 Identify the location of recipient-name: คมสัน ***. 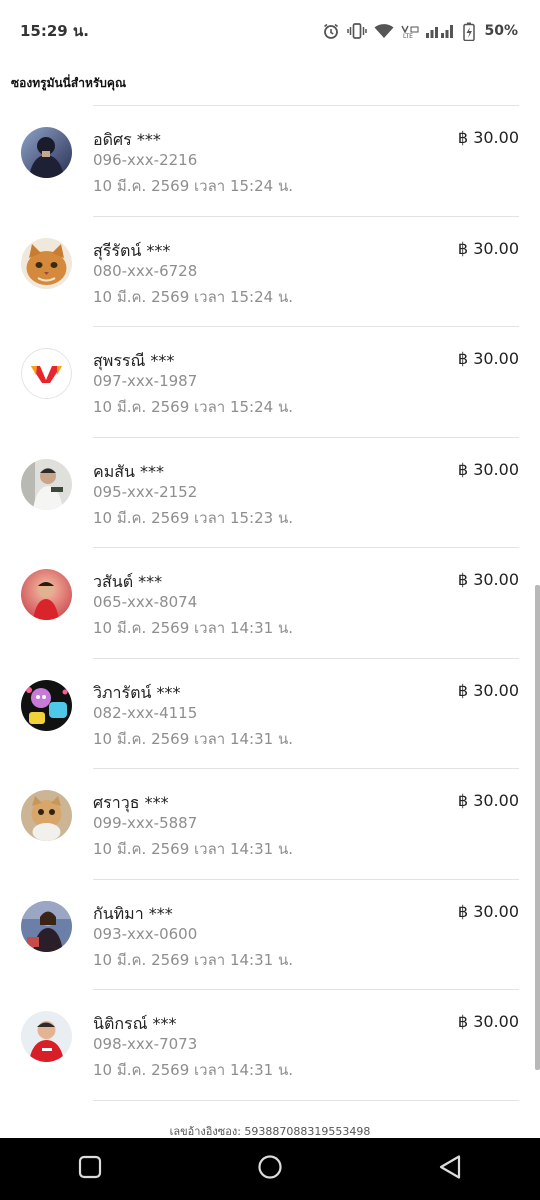
(129, 471).